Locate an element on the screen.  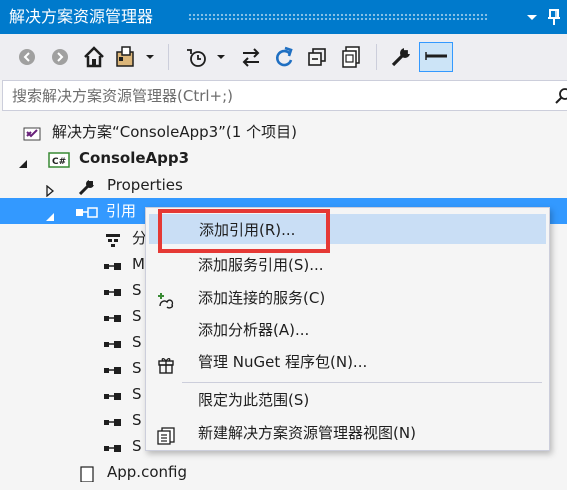
menu-separator is located at coordinates (362, 382).